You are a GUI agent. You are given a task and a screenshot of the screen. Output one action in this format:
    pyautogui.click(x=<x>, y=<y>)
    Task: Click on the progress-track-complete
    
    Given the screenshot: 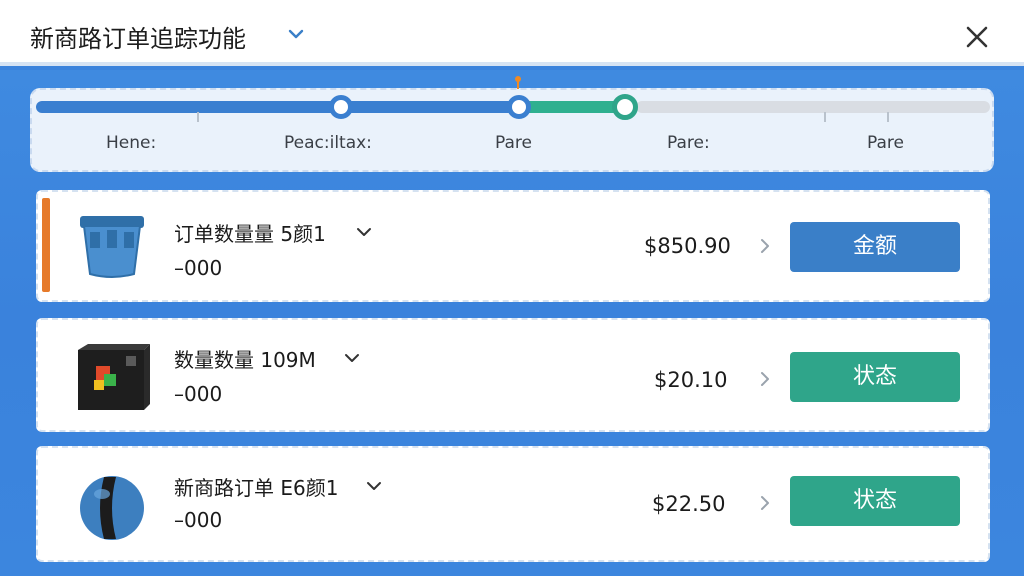 What is the action you would take?
    pyautogui.click(x=278, y=107)
    